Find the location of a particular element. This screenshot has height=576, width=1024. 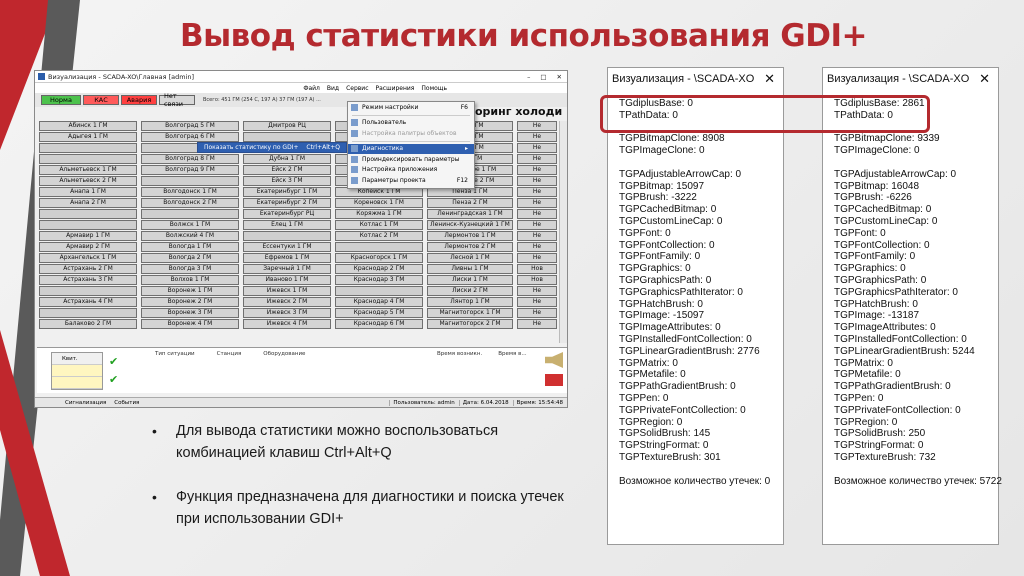

station-button: Волгодонск 1 ГМ is located at coordinates (190, 192).